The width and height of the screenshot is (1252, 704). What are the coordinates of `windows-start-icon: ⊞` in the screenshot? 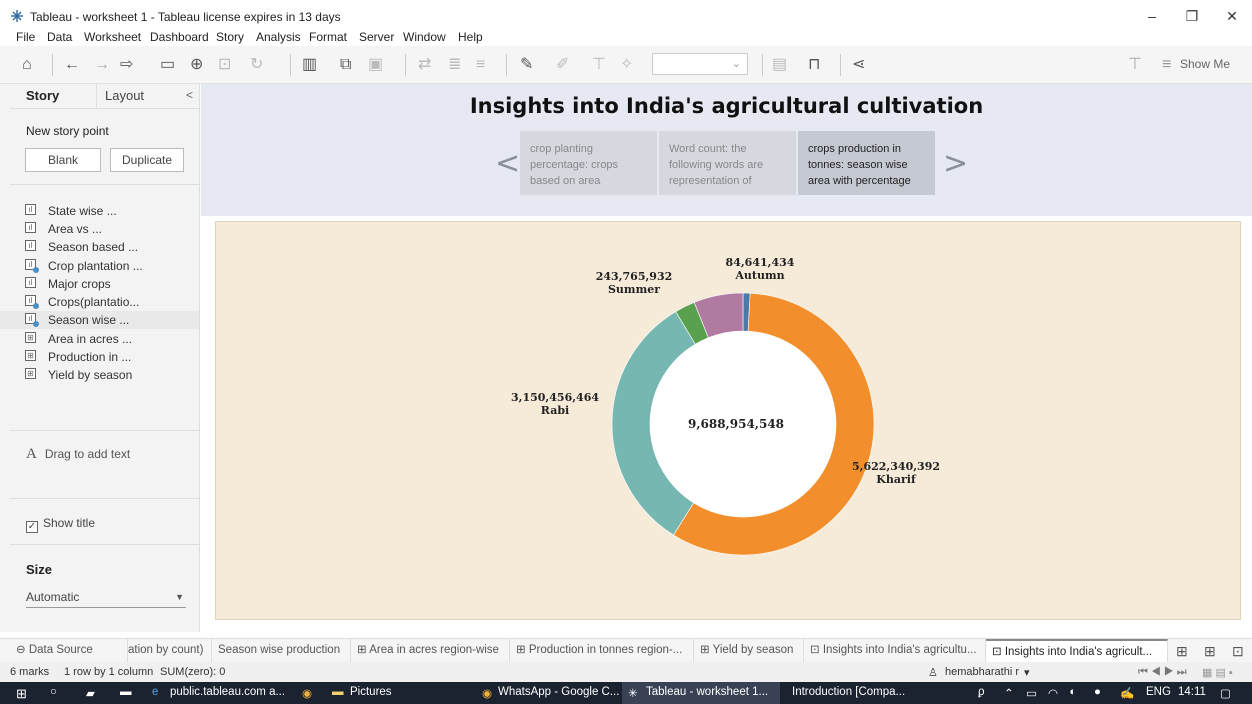 It's located at (21, 694).